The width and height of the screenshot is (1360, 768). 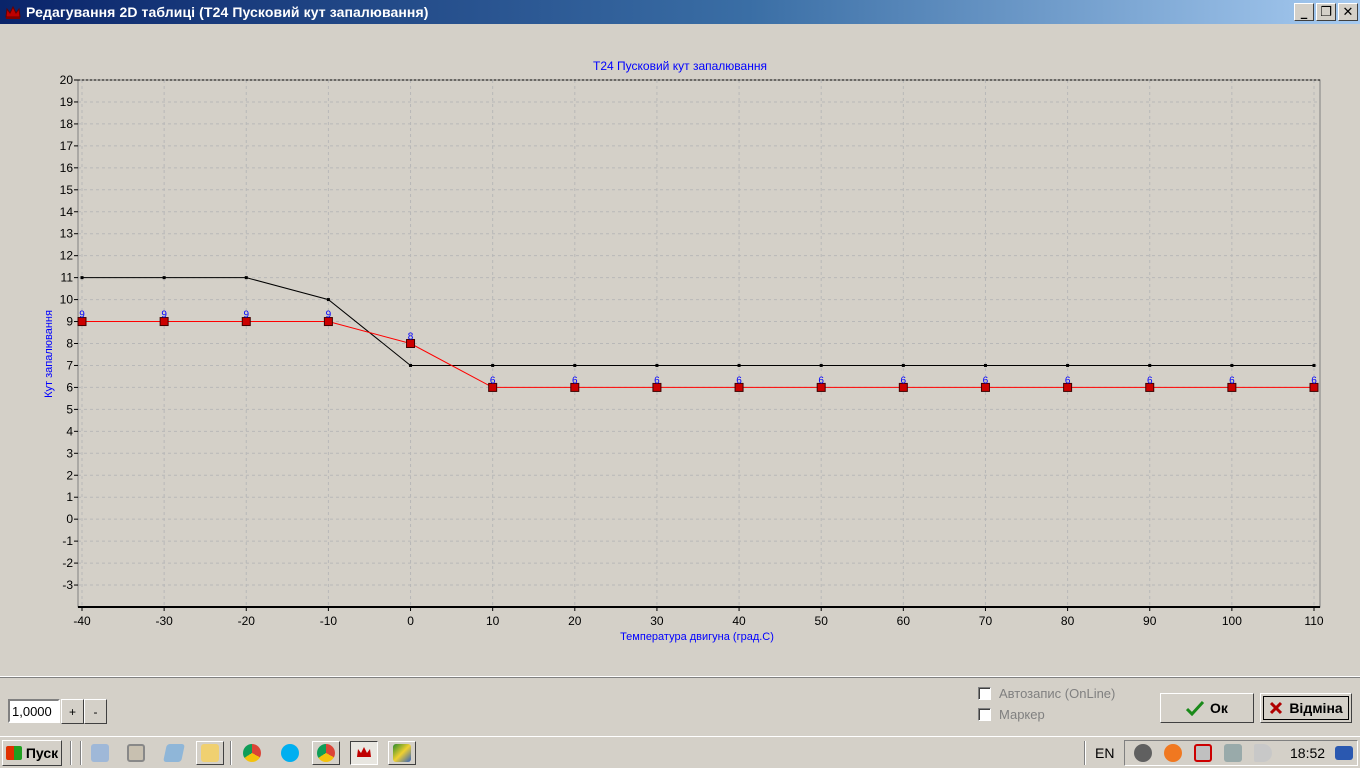 What do you see at coordinates (69, 497) in the screenshot?
I see `y-tick-label: 1` at bounding box center [69, 497].